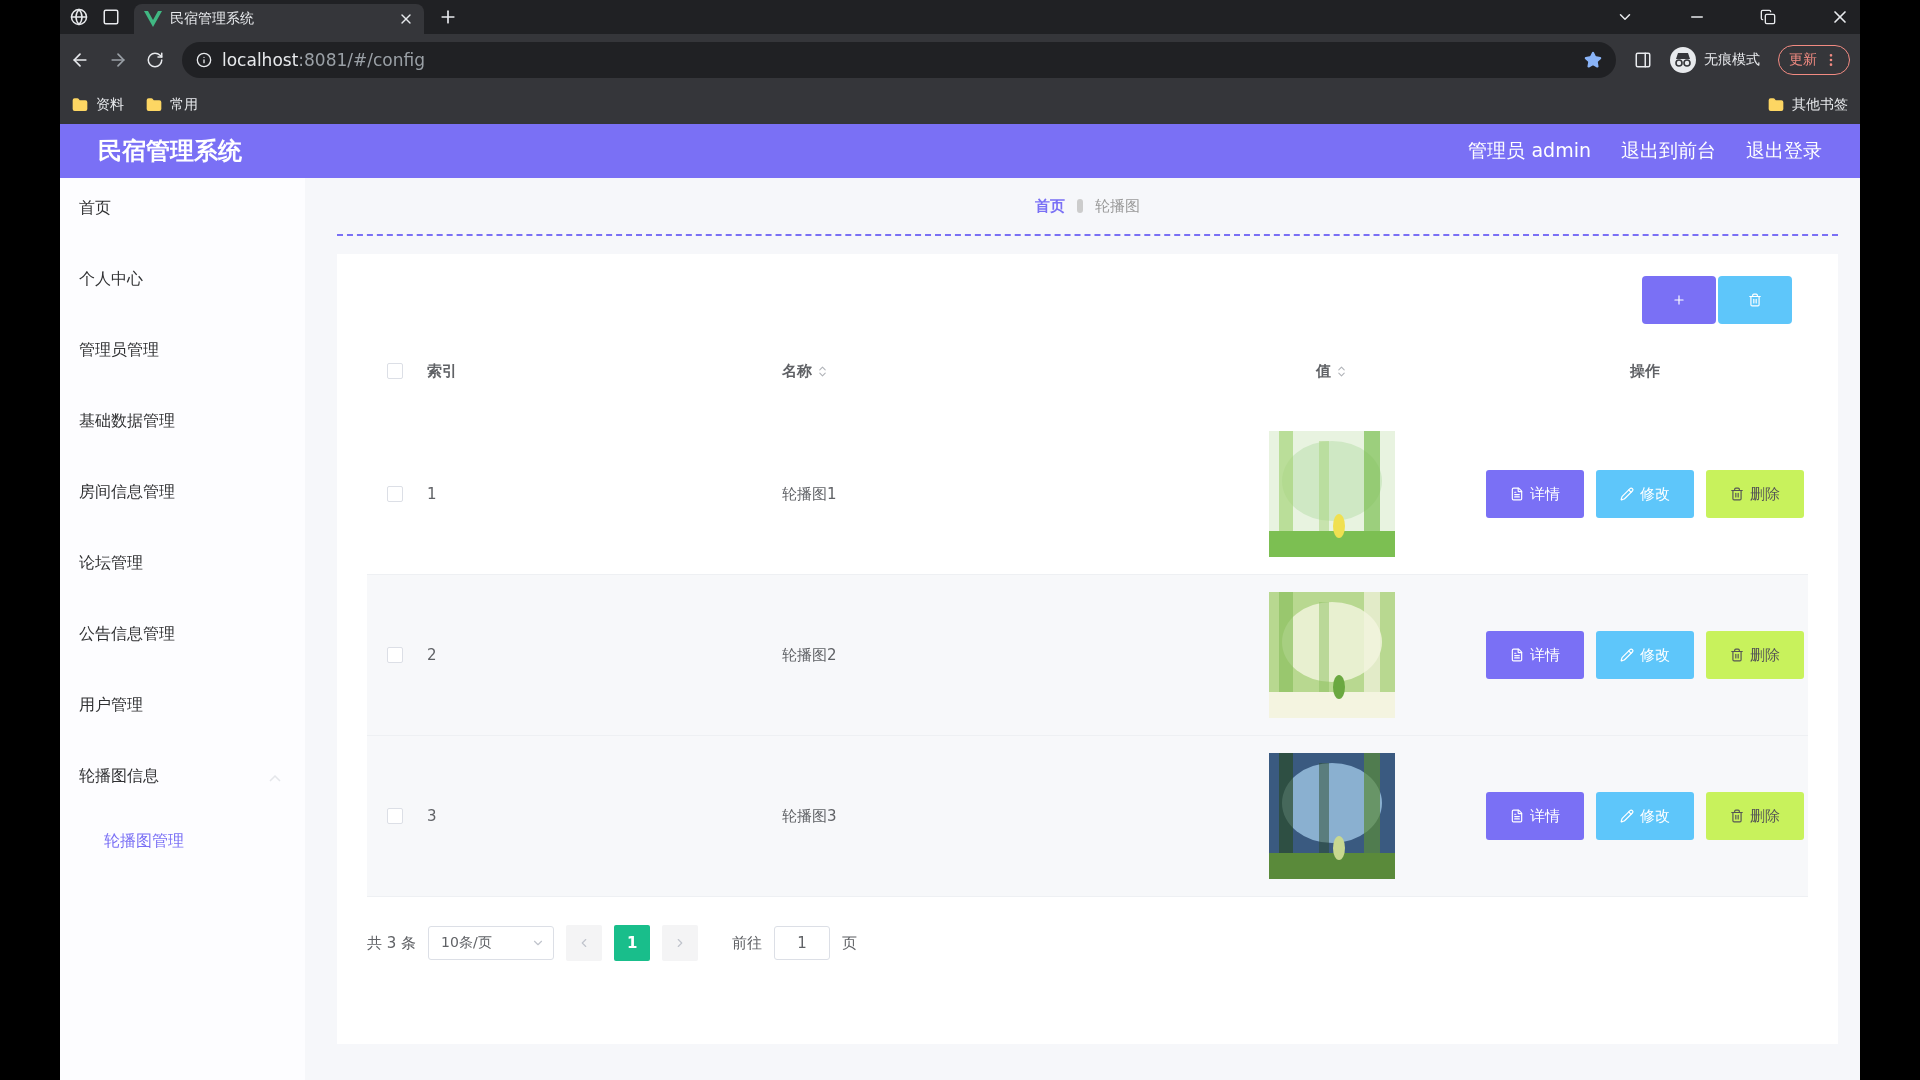 The image size is (1920, 1080). Describe the element at coordinates (110, 105) in the screenshot. I see `bookmark: 资料` at that location.